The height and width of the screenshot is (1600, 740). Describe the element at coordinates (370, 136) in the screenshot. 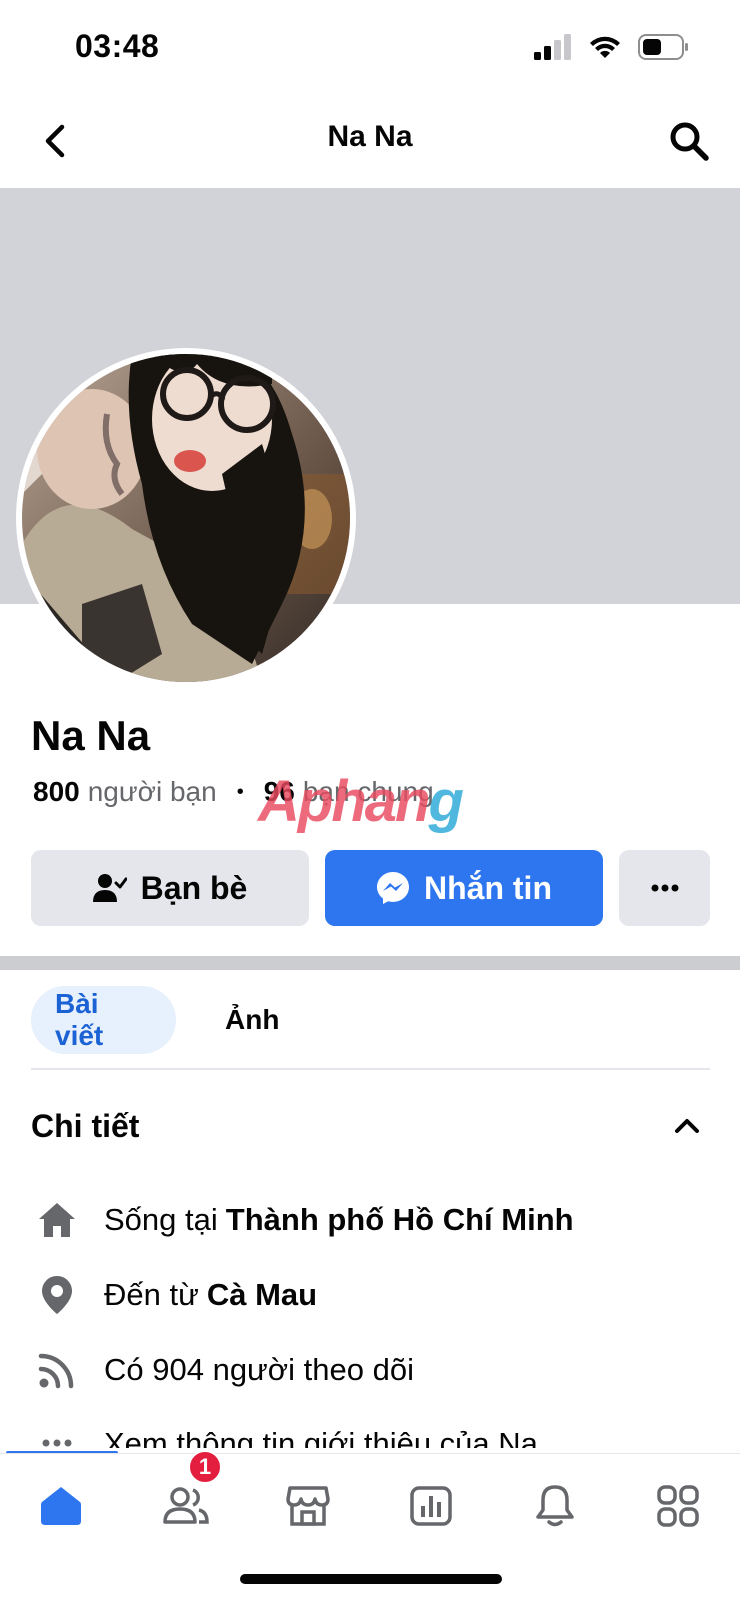

I see `page-title: Na Na` at that location.